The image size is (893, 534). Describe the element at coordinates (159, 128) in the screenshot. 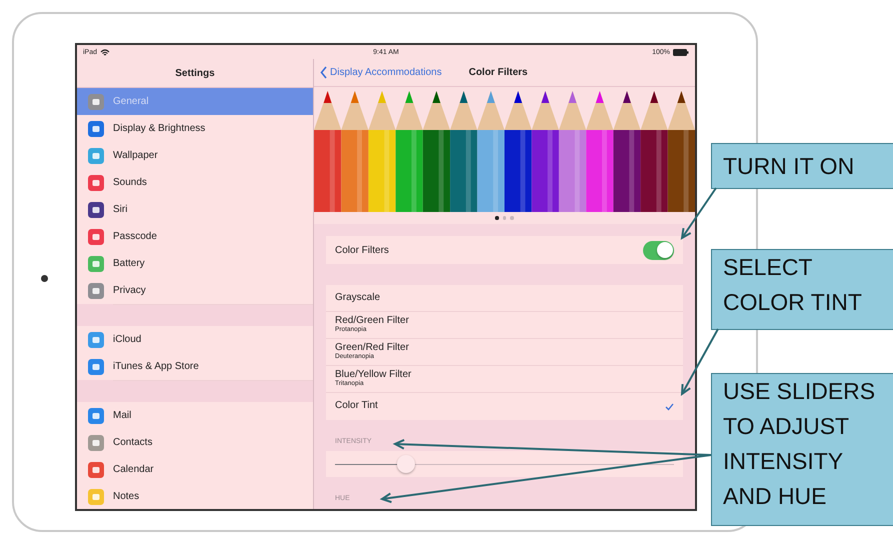

I see `item-label: Display & Brightness` at that location.